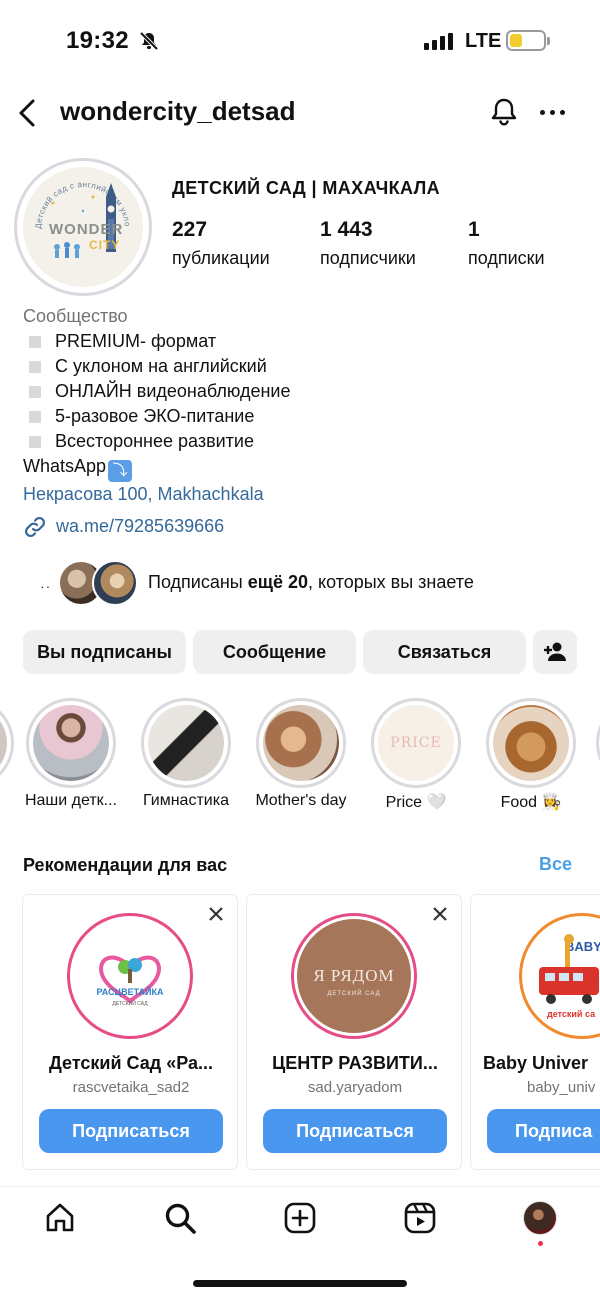  Describe the element at coordinates (156, 416) in the screenshot. I see `bio-line: 5-разовое ЭКО-питание` at that location.